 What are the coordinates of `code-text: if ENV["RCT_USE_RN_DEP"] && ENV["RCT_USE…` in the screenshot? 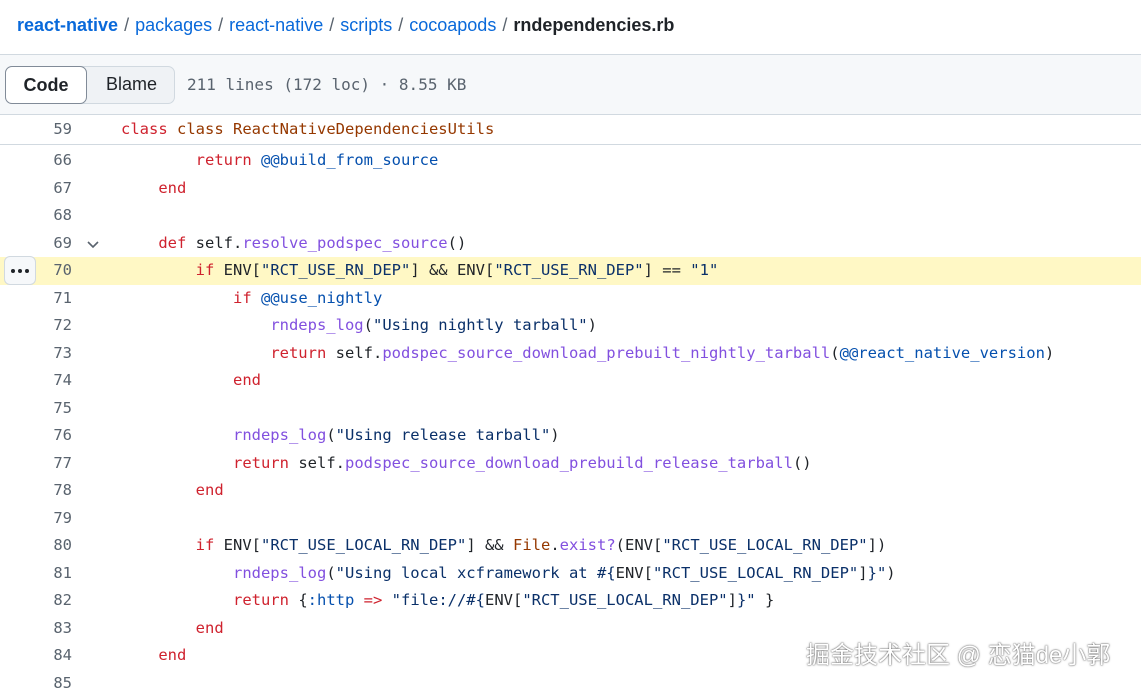 It's located at (419, 270).